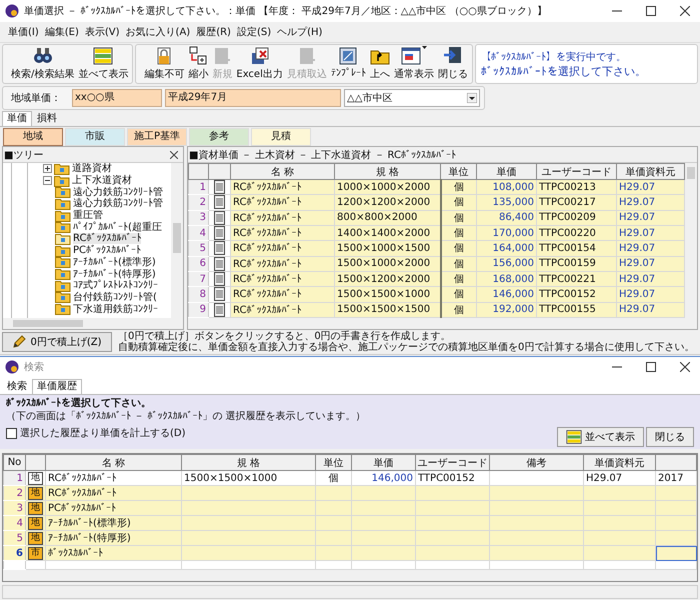  What do you see at coordinates (42, 56) in the screenshot?
I see `binoculars-icon` at bounding box center [42, 56].